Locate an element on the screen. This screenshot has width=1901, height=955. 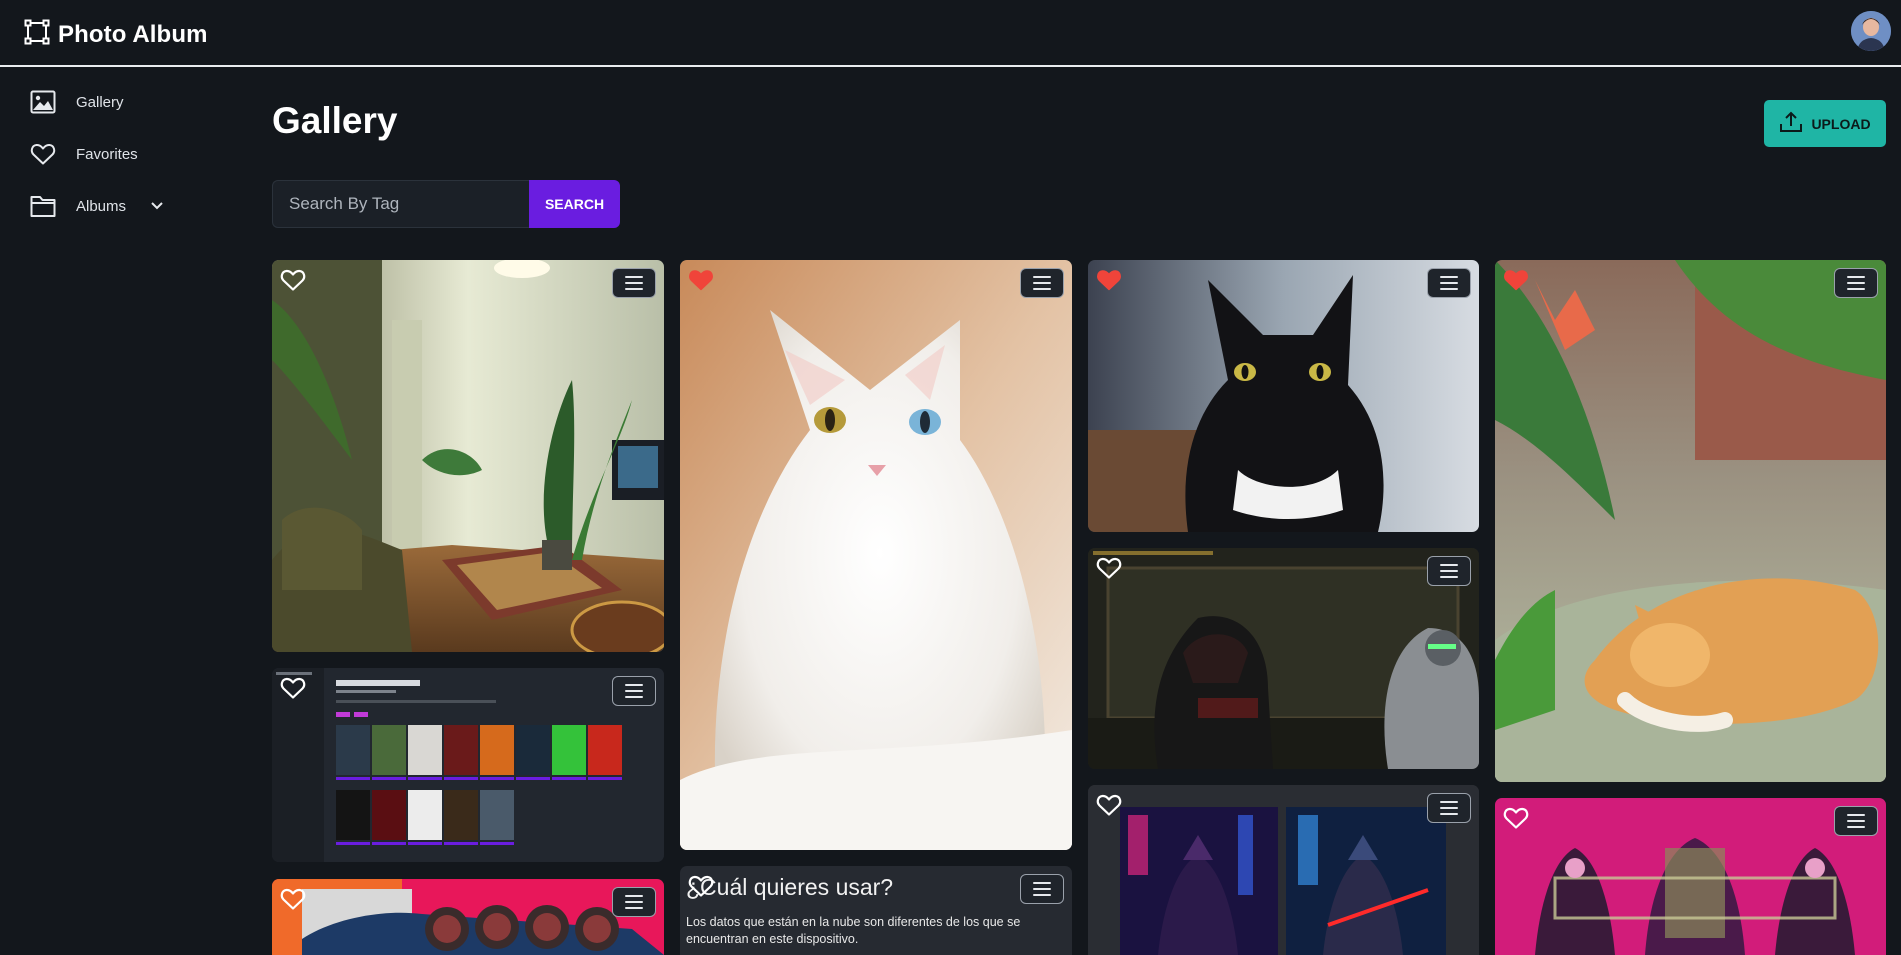
sidebar-item-favorites: Favorites is located at coordinates (84, 154).